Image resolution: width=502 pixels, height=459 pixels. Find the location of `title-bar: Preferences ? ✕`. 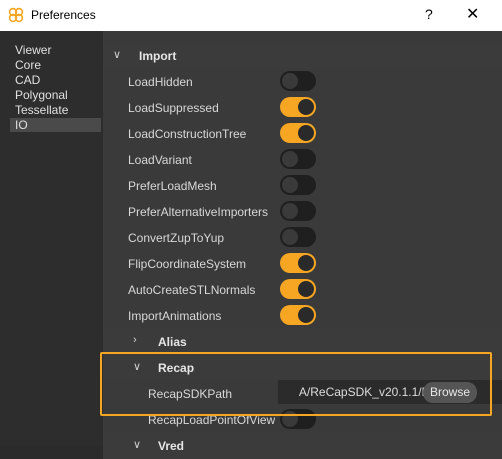

title-bar: Preferences ? ✕ is located at coordinates (251, 15).